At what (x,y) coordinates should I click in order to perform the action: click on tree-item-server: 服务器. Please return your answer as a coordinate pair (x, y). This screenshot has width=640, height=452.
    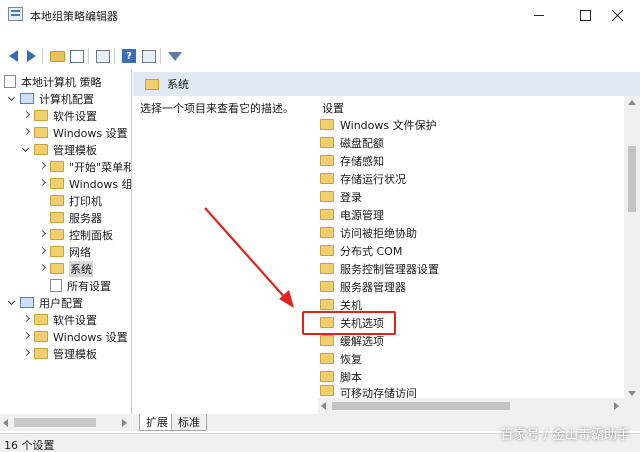
    Looking at the image, I should click on (76, 217).